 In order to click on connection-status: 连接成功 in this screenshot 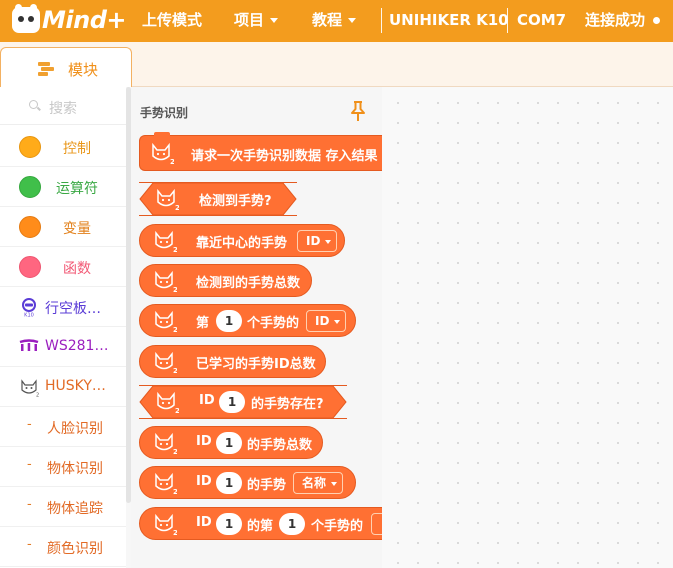, I will do `click(623, 21)`.